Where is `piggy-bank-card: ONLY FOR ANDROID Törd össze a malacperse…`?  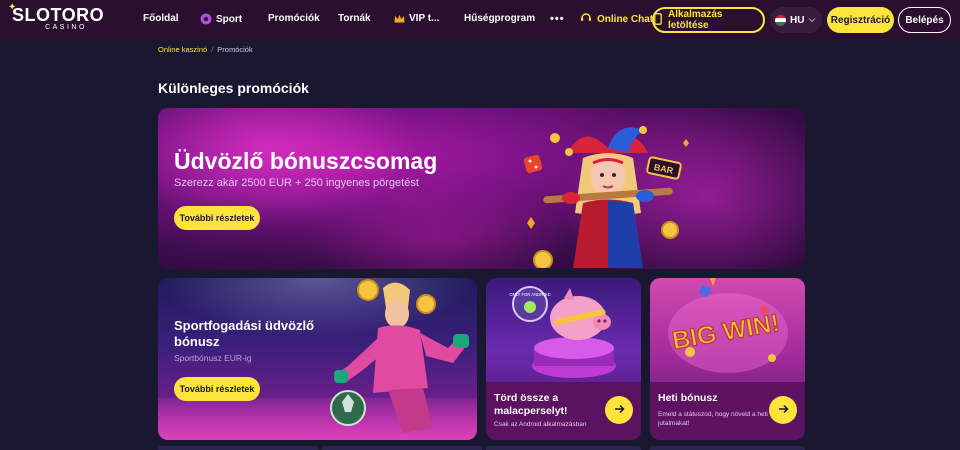 piggy-bank-card: ONLY FOR ANDROID Törd össze a malacperse… is located at coordinates (563, 359).